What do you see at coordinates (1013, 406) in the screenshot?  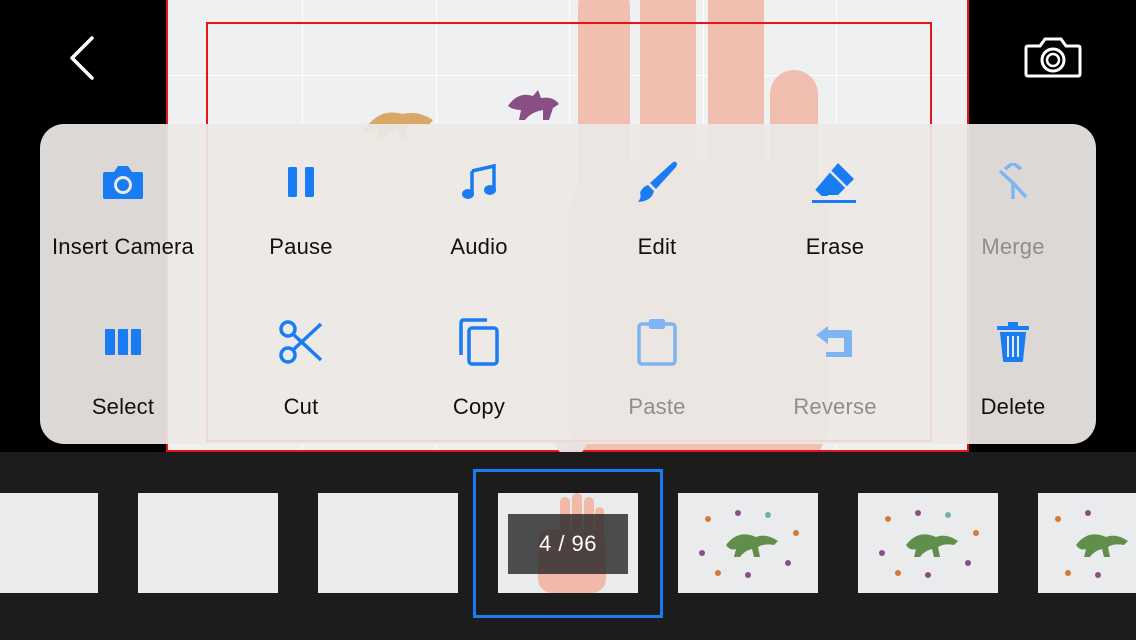 I see `menu-item-label: Delete` at bounding box center [1013, 406].